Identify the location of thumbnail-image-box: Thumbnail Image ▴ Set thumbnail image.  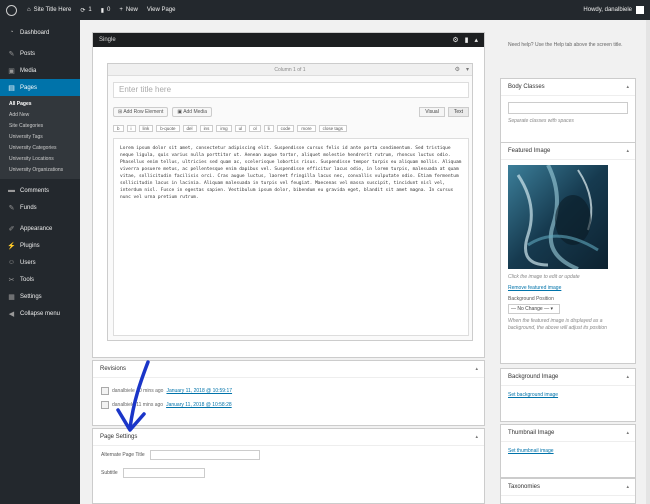
(568, 451).